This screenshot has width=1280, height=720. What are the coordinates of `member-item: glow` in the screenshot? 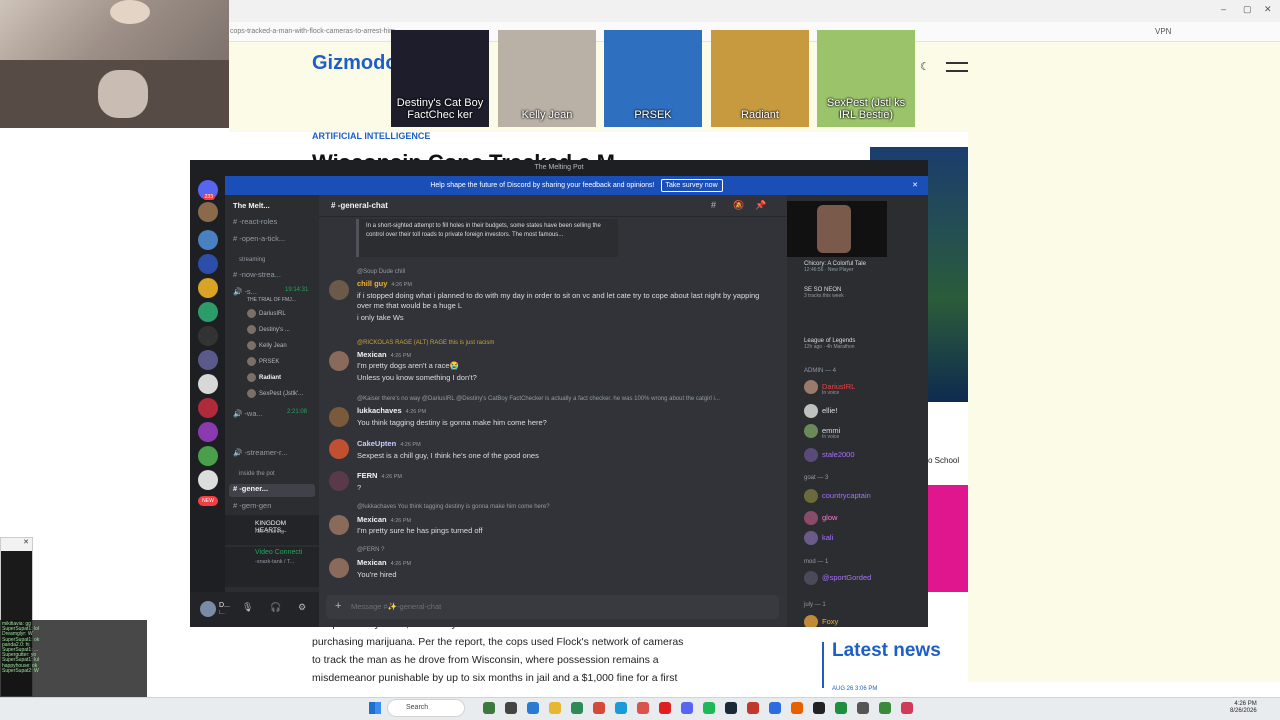 It's located at (820, 518).